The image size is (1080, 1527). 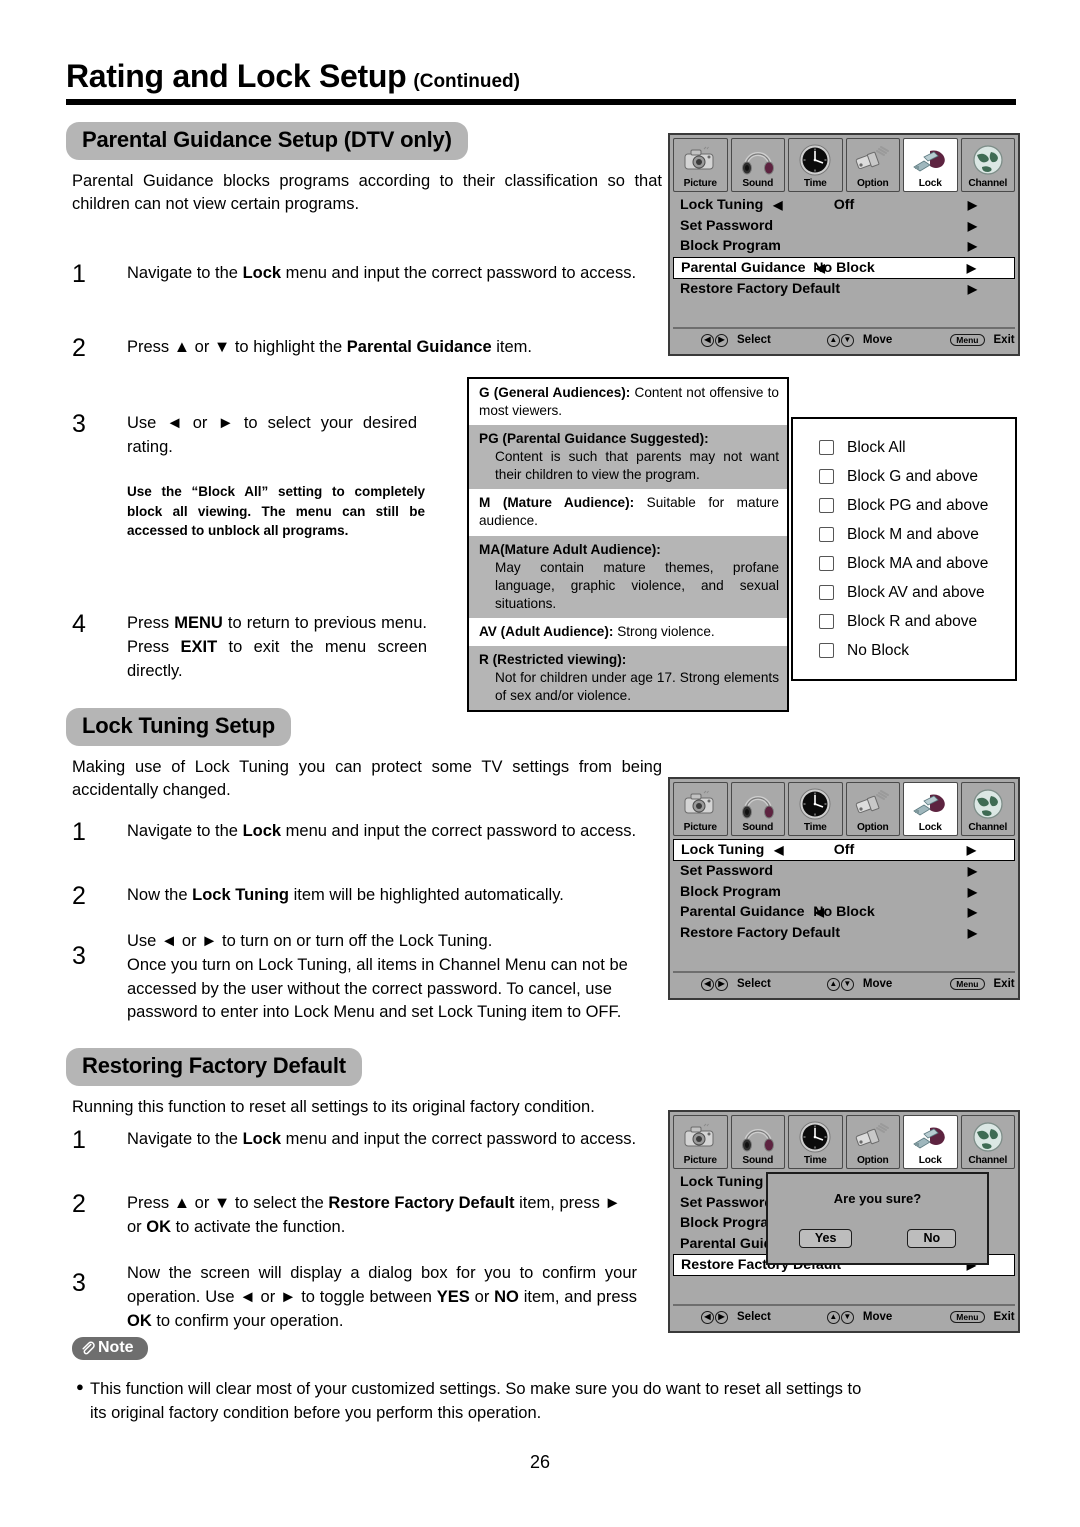 I want to click on block-option-item: Block G and above, so click(x=909, y=476).